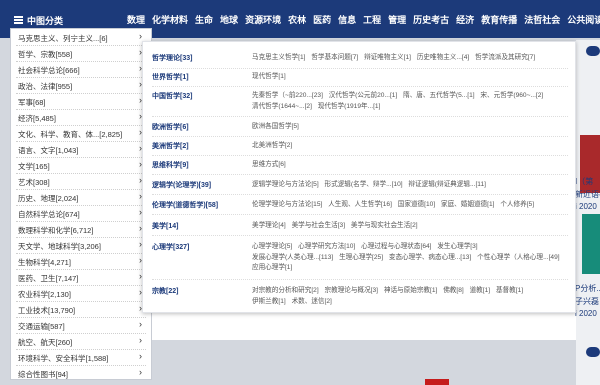 Image resolution: width=600 pixels, height=385 pixels. What do you see at coordinates (312, 301) in the screenshot?
I see `subcategory-link: 术数、迷信[2]` at bounding box center [312, 301].